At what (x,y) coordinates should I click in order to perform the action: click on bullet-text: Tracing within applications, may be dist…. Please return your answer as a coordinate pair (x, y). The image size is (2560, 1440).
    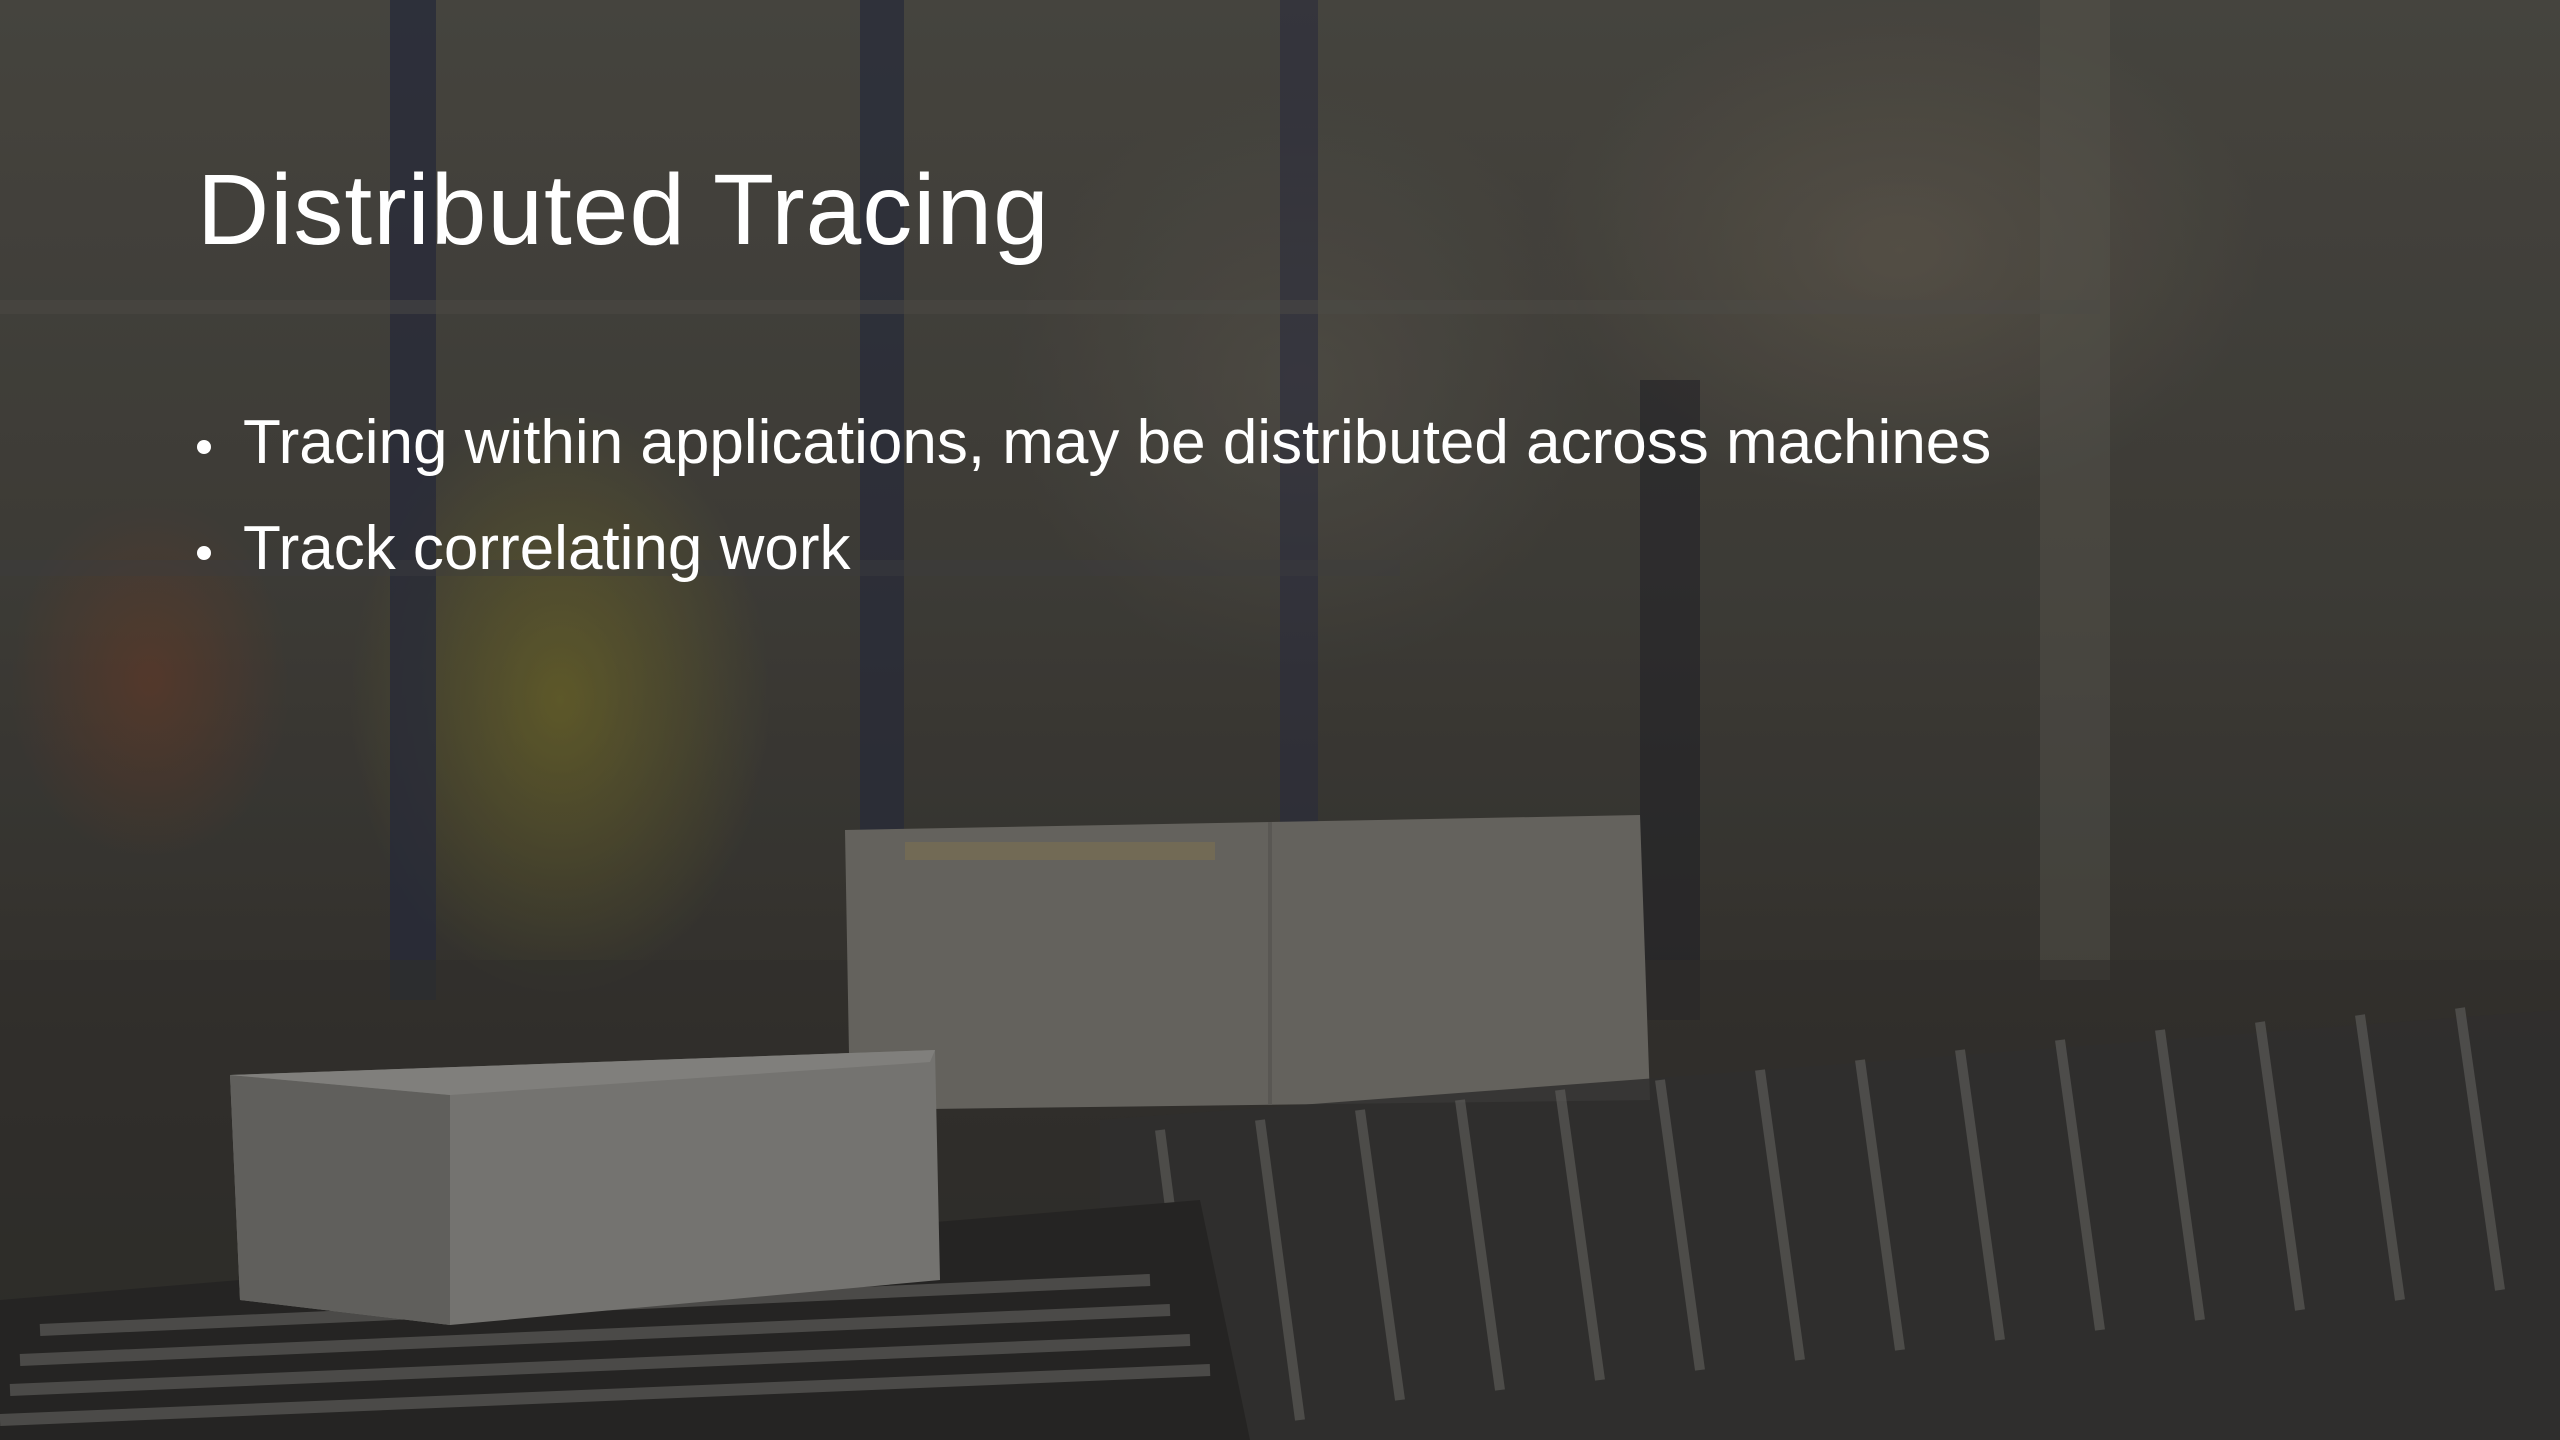
    Looking at the image, I should click on (1117, 442).